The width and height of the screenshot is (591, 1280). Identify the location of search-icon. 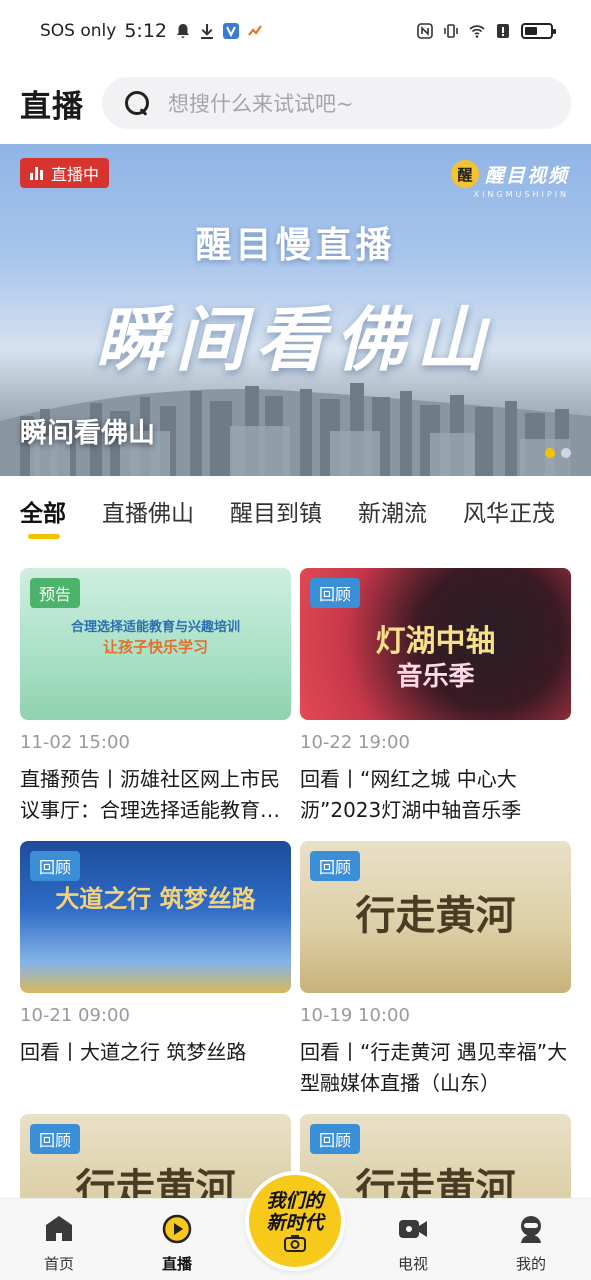
(137, 103).